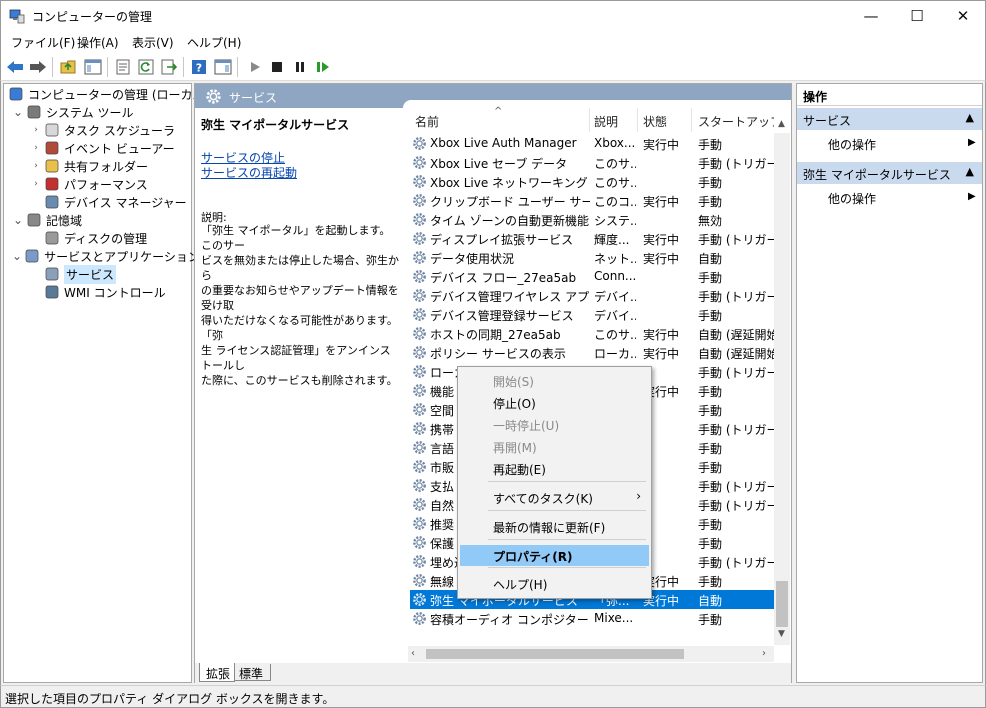 This screenshot has height=708, width=986. Describe the element at coordinates (98, 42) in the screenshot. I see `menu-action: 操作(A)` at that location.